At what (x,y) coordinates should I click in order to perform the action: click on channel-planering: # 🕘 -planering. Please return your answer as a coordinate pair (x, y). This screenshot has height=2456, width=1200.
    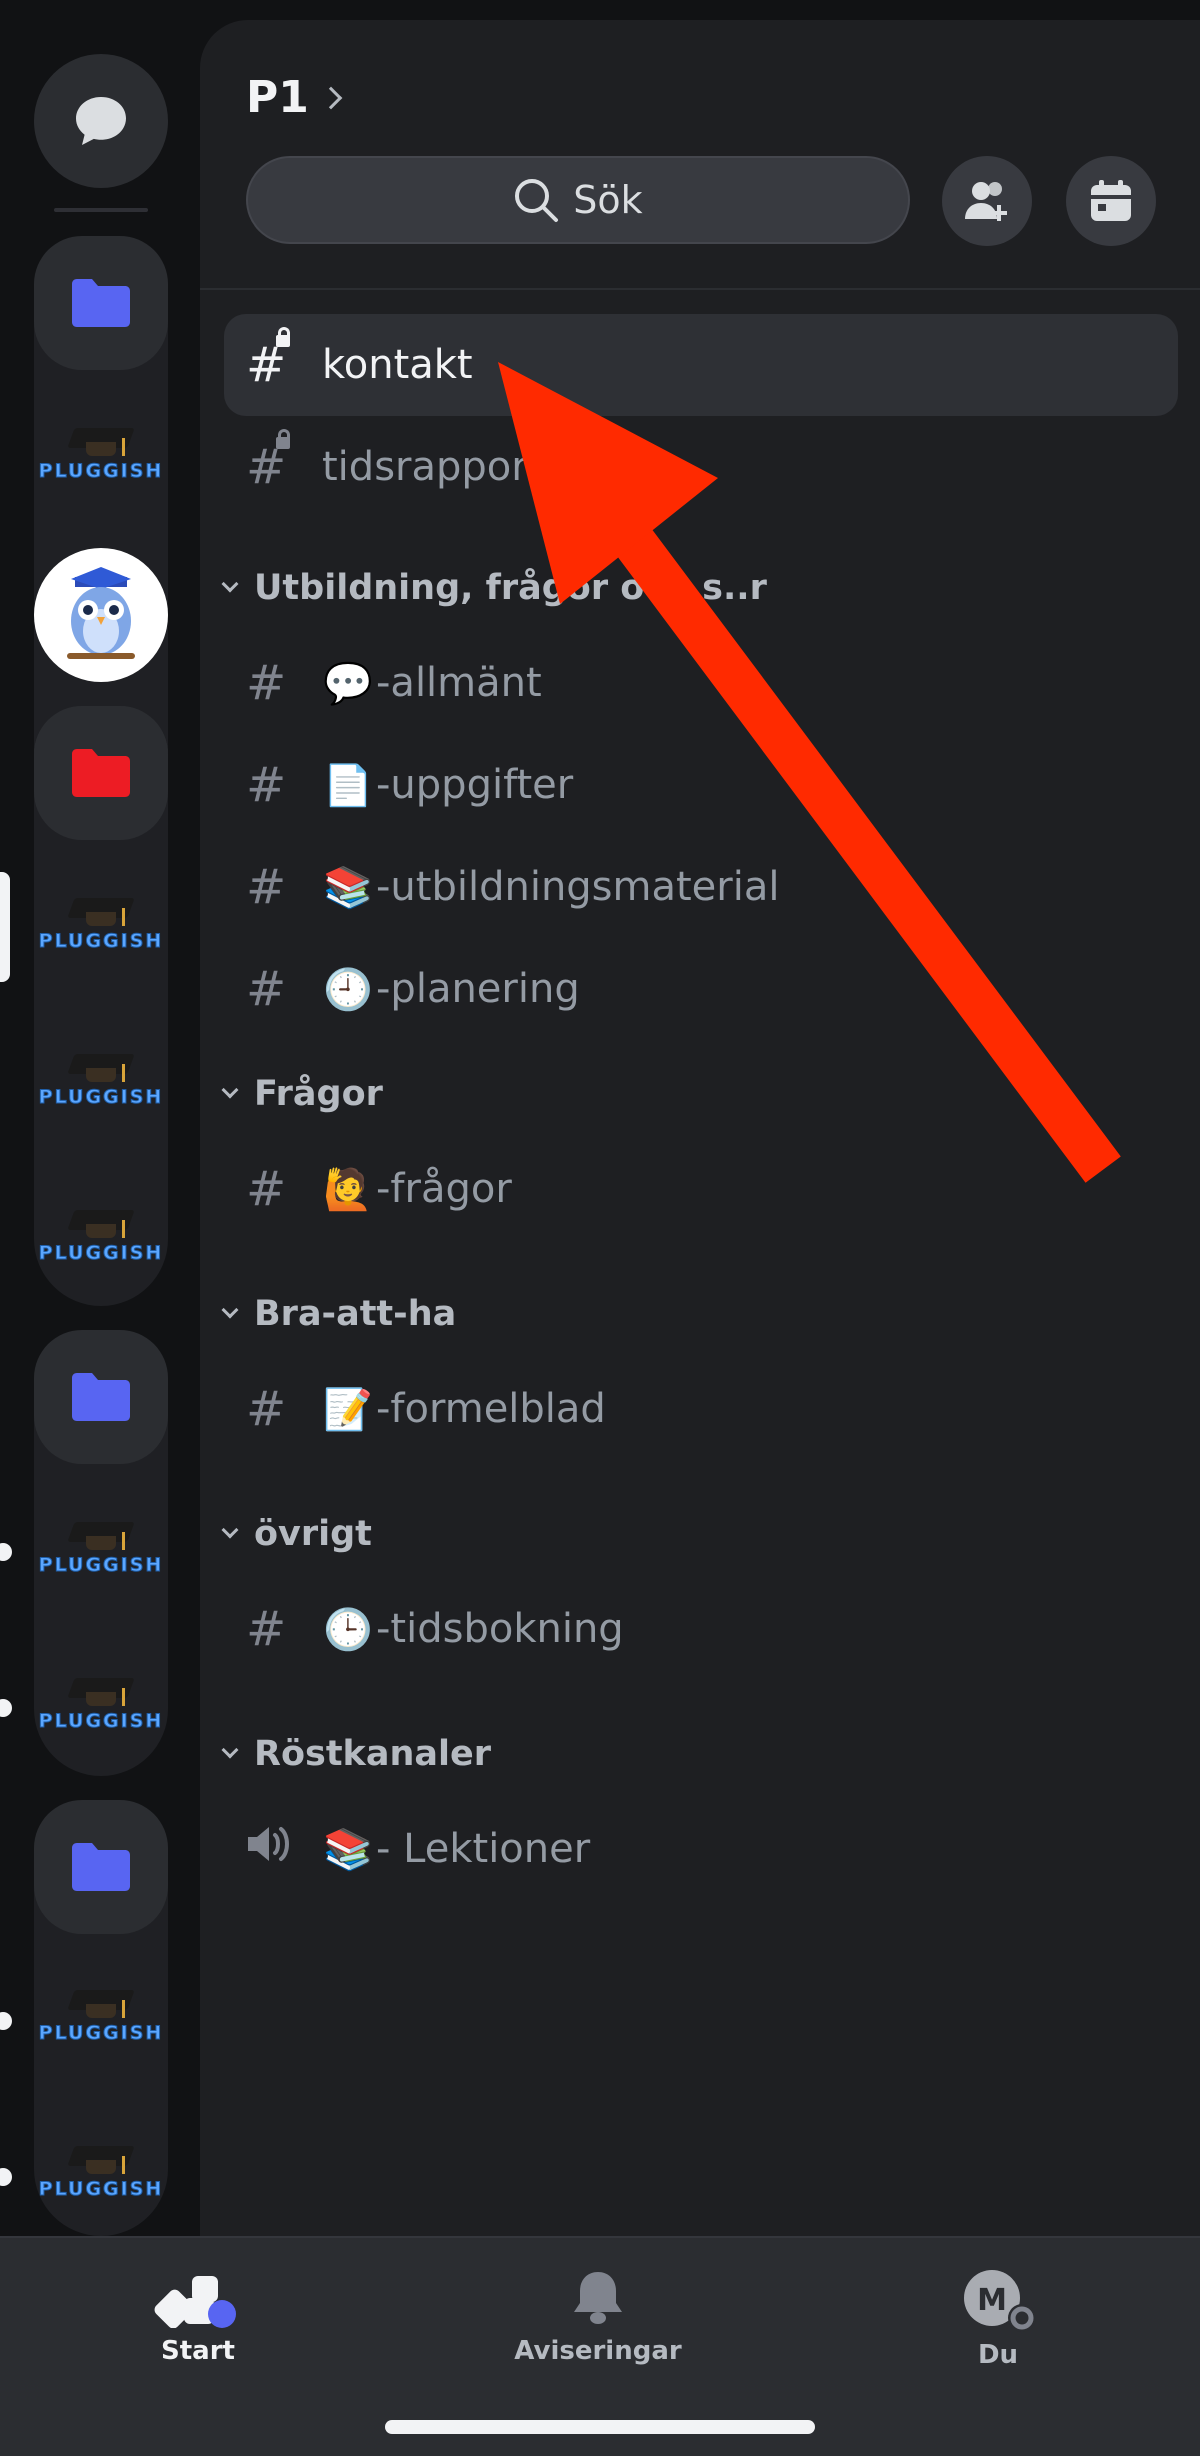
    Looking at the image, I should click on (701, 989).